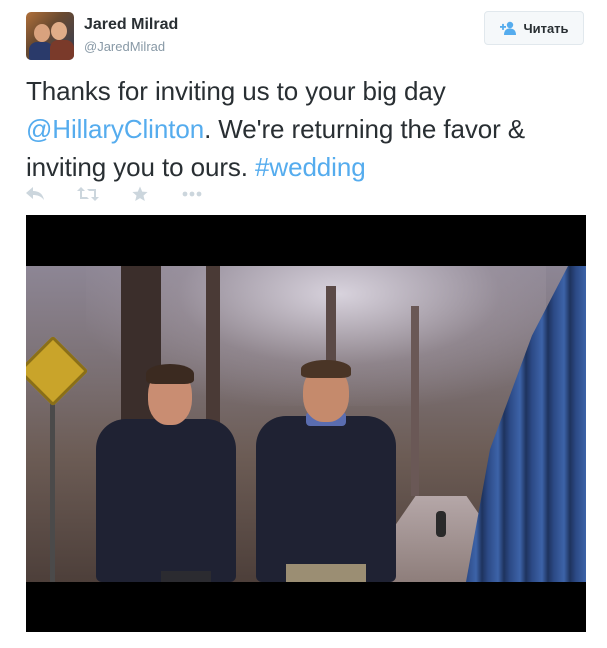 The width and height of the screenshot is (607, 648). I want to click on follow-button: Читать, so click(534, 28).